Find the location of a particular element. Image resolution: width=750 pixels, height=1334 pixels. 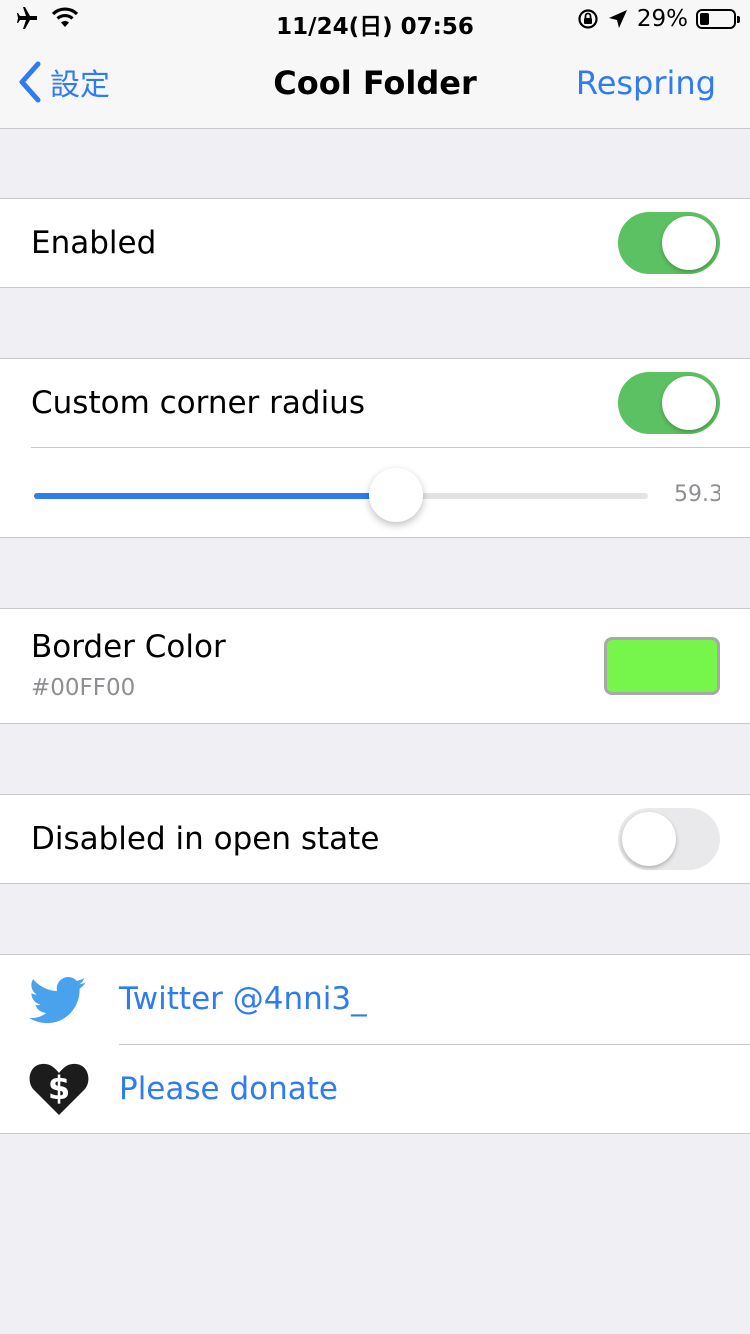

rotation-lock-icon is located at coordinates (588, 19).